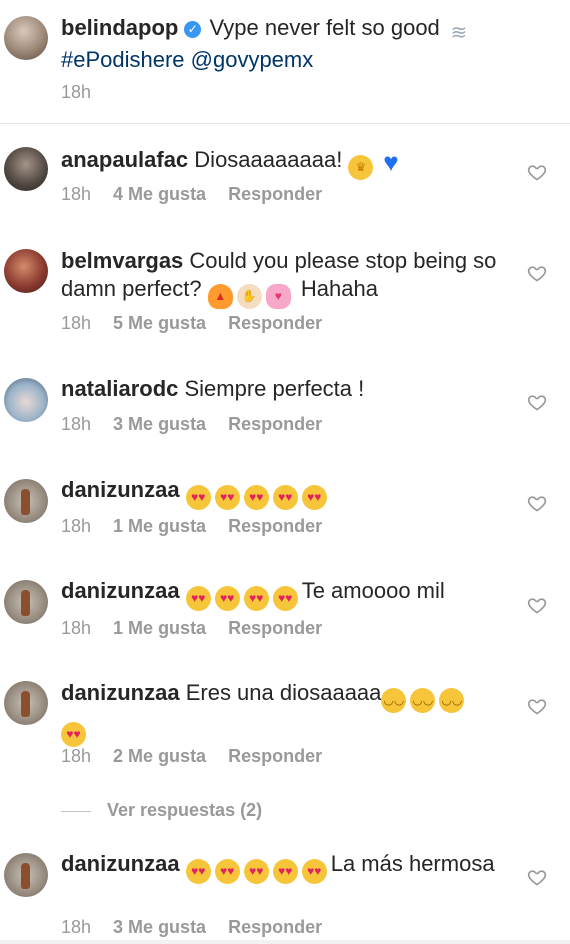 This screenshot has width=570, height=944. I want to click on comment-tail: Hahaha, so click(339, 288).